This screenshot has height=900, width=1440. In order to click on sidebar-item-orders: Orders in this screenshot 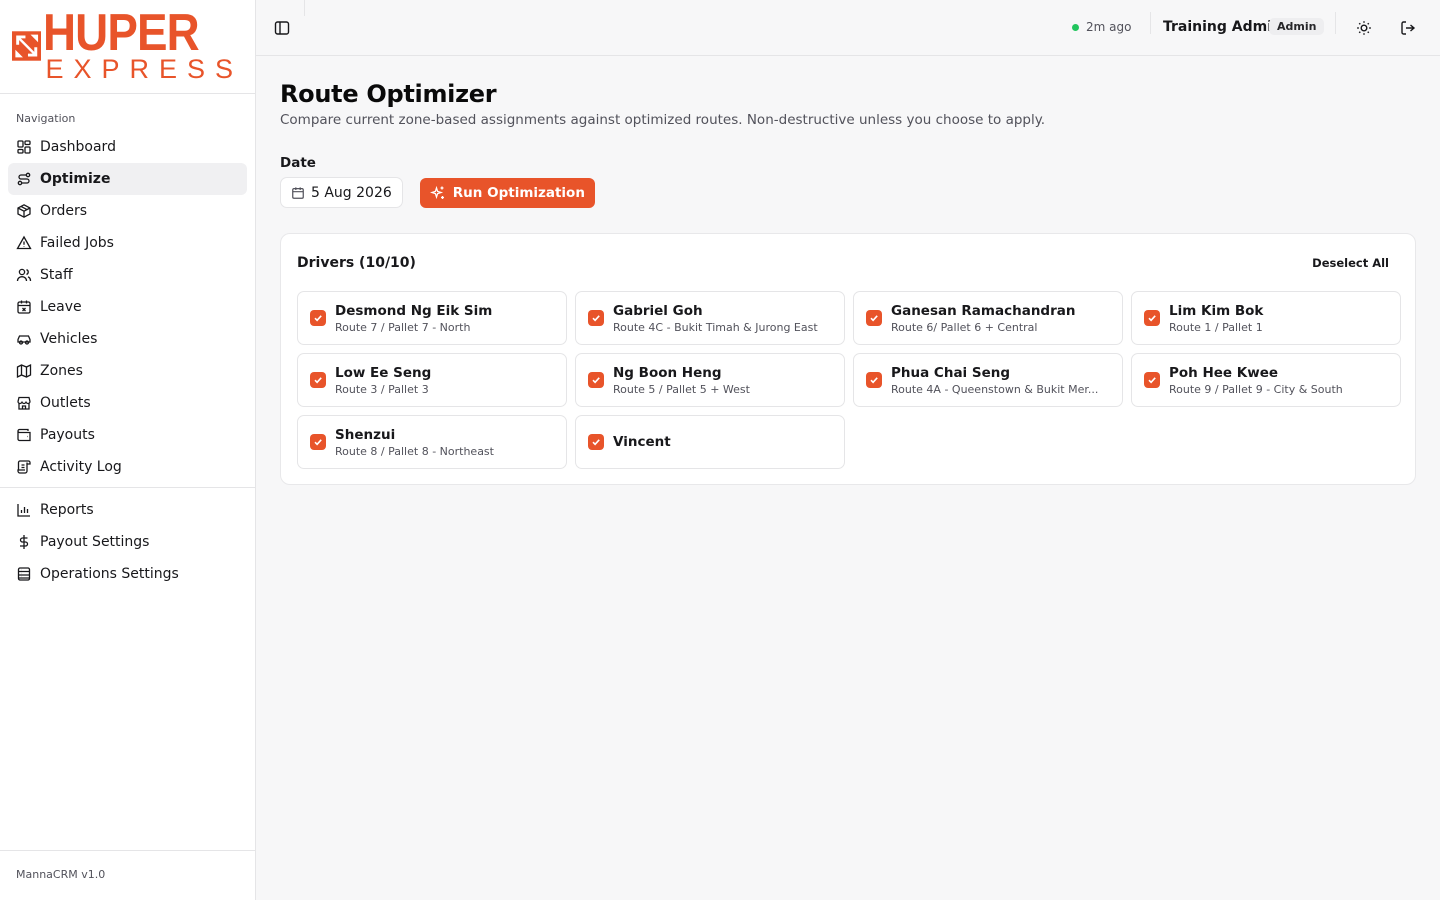, I will do `click(127, 211)`.